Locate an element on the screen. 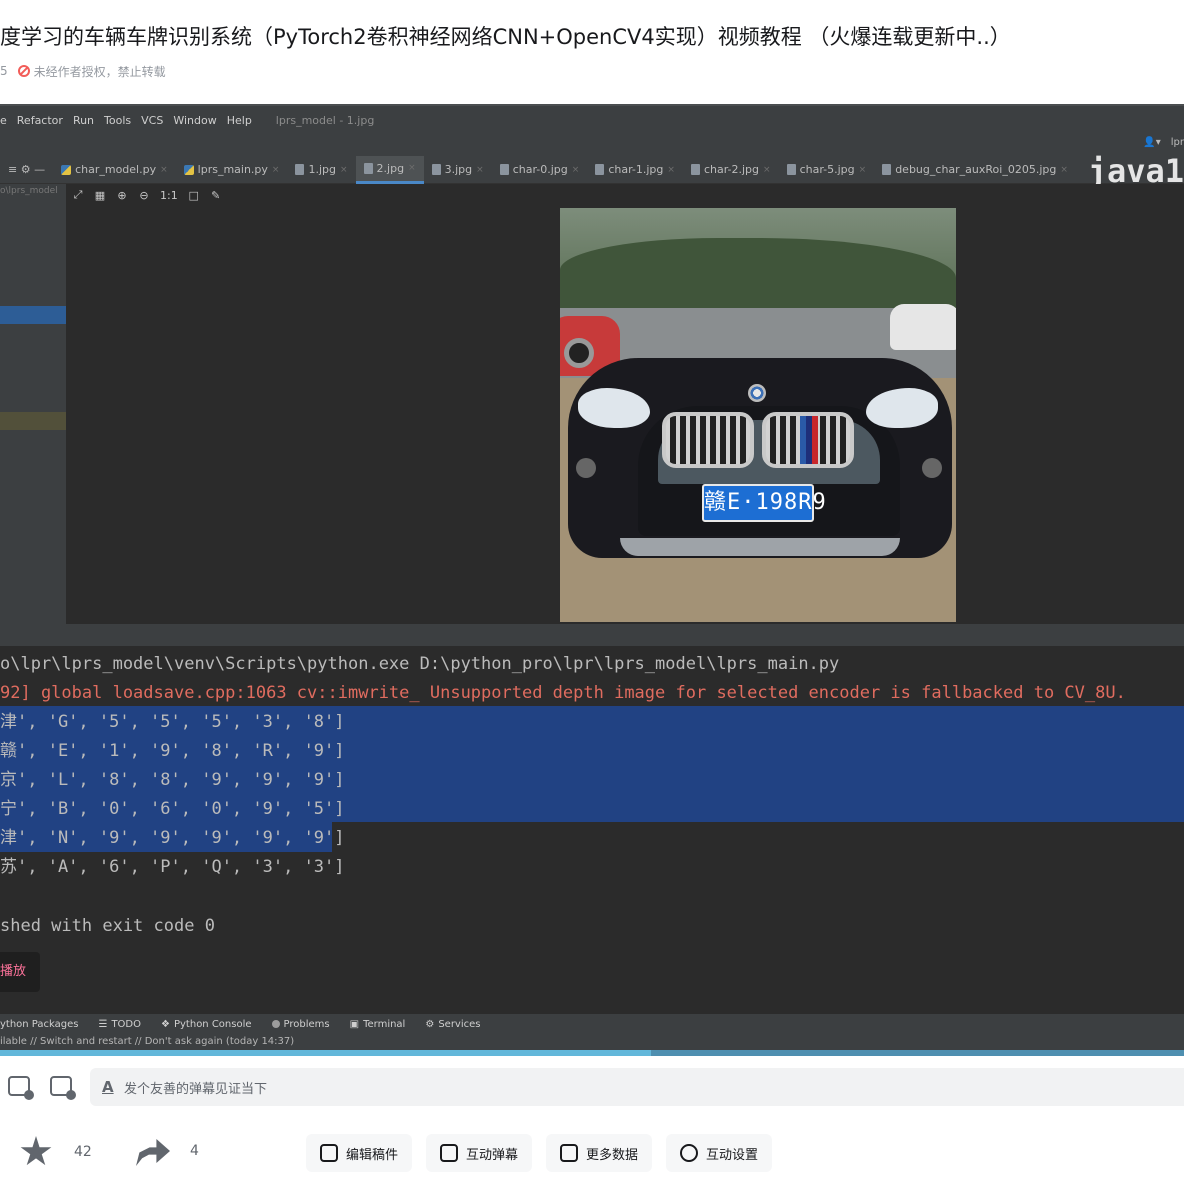 The height and width of the screenshot is (1184, 1184). car-grille-right is located at coordinates (808, 440).